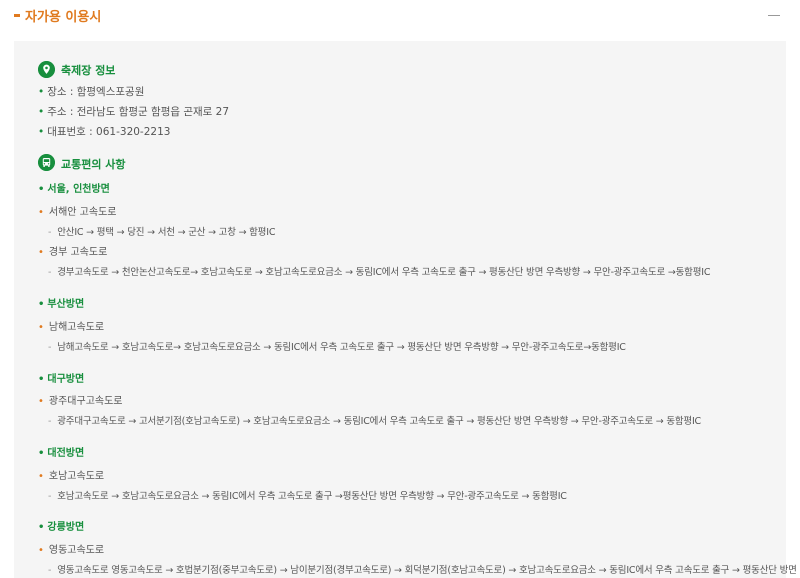  I want to click on region-daegu: • 대구방면, so click(61, 379).